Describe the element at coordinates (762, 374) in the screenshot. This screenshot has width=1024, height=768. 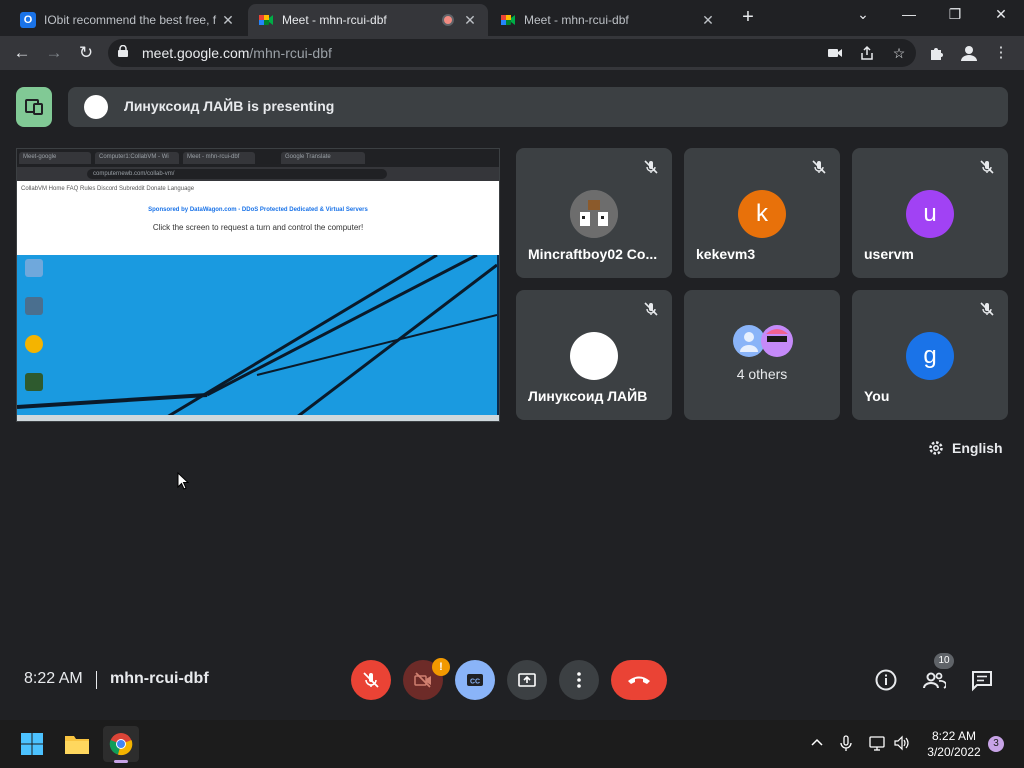
I see `others-count: 4 others` at that location.